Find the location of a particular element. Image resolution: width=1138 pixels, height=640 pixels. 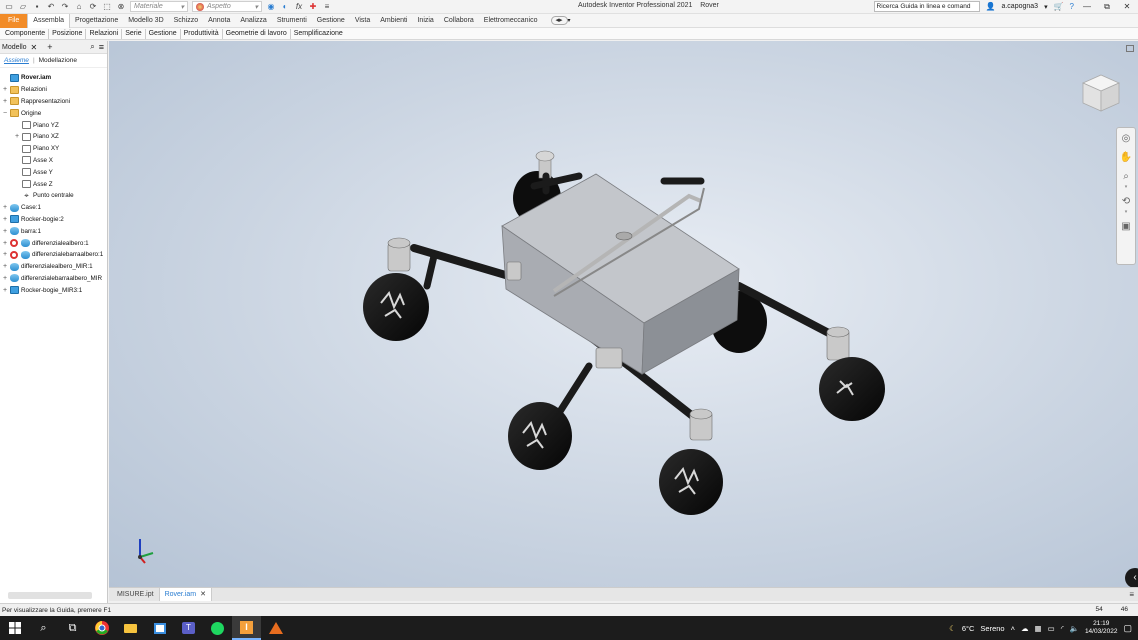

tab-elettromeccanico: Elettromeccanico is located at coordinates (511, 21).